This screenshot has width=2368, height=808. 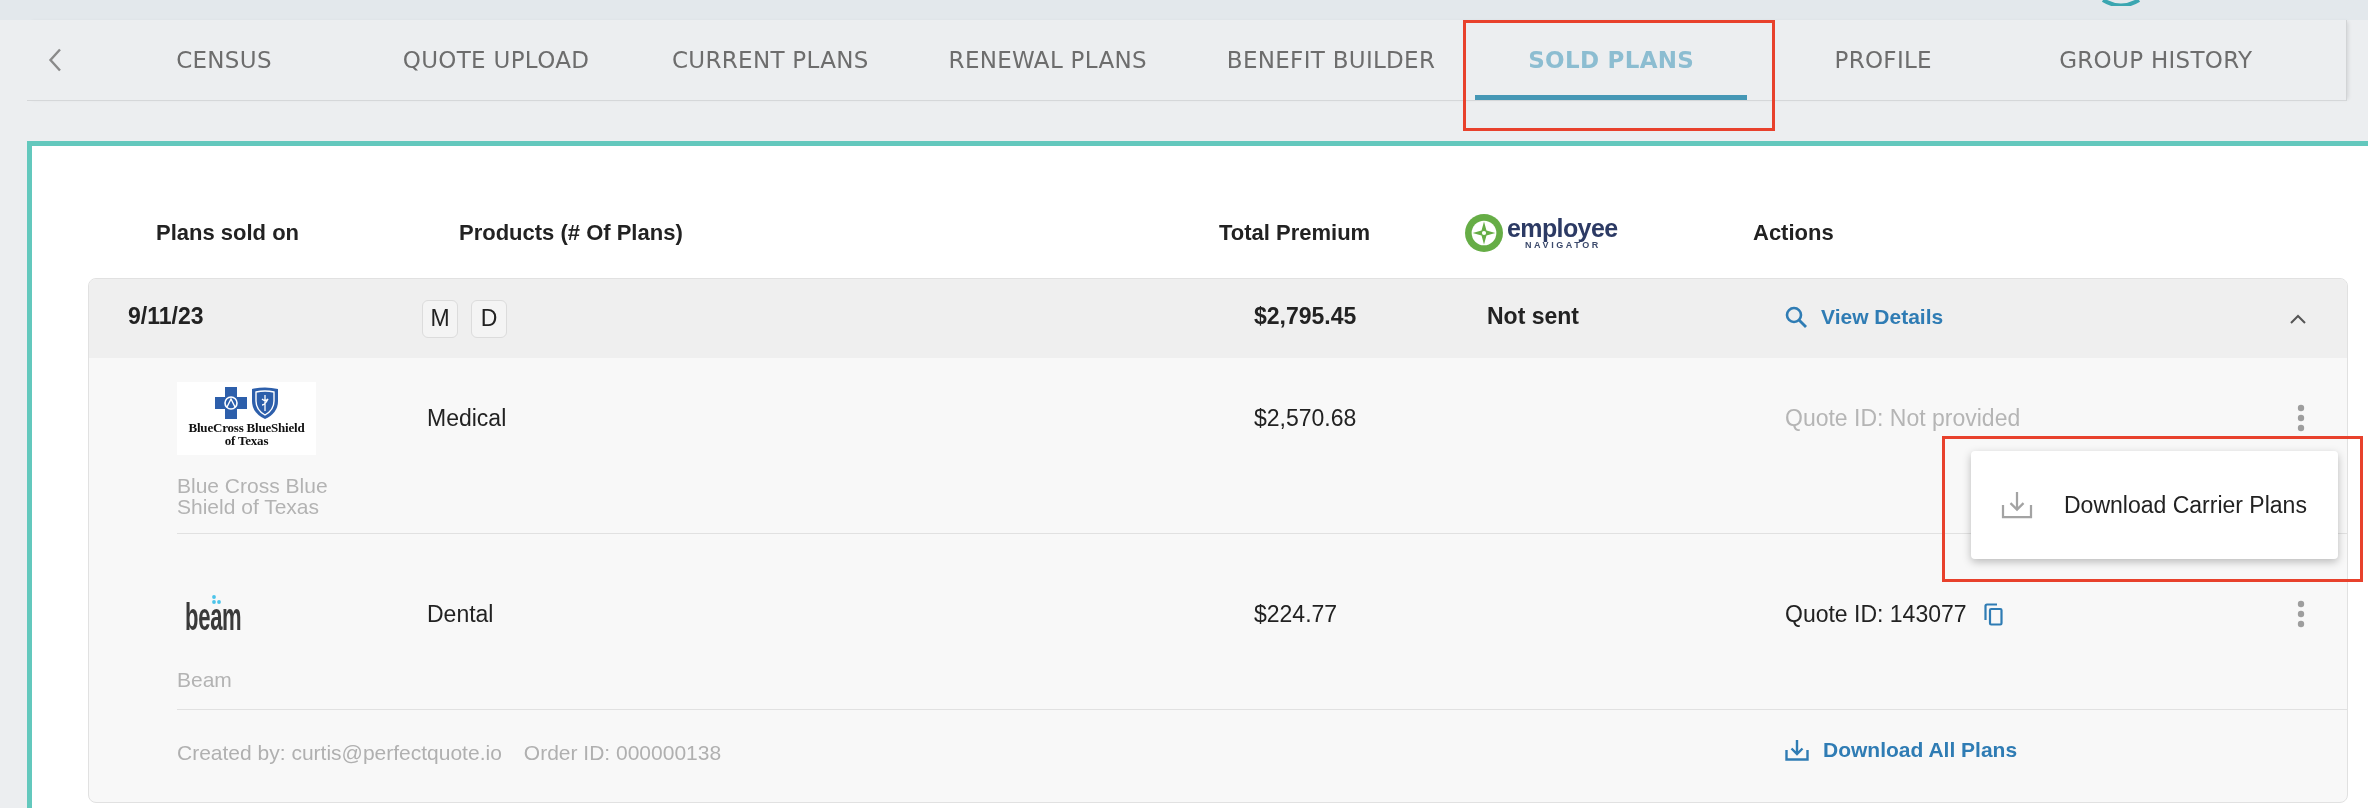 What do you see at coordinates (1901, 750) in the screenshot?
I see `download-all-link: Download All Plans` at bounding box center [1901, 750].